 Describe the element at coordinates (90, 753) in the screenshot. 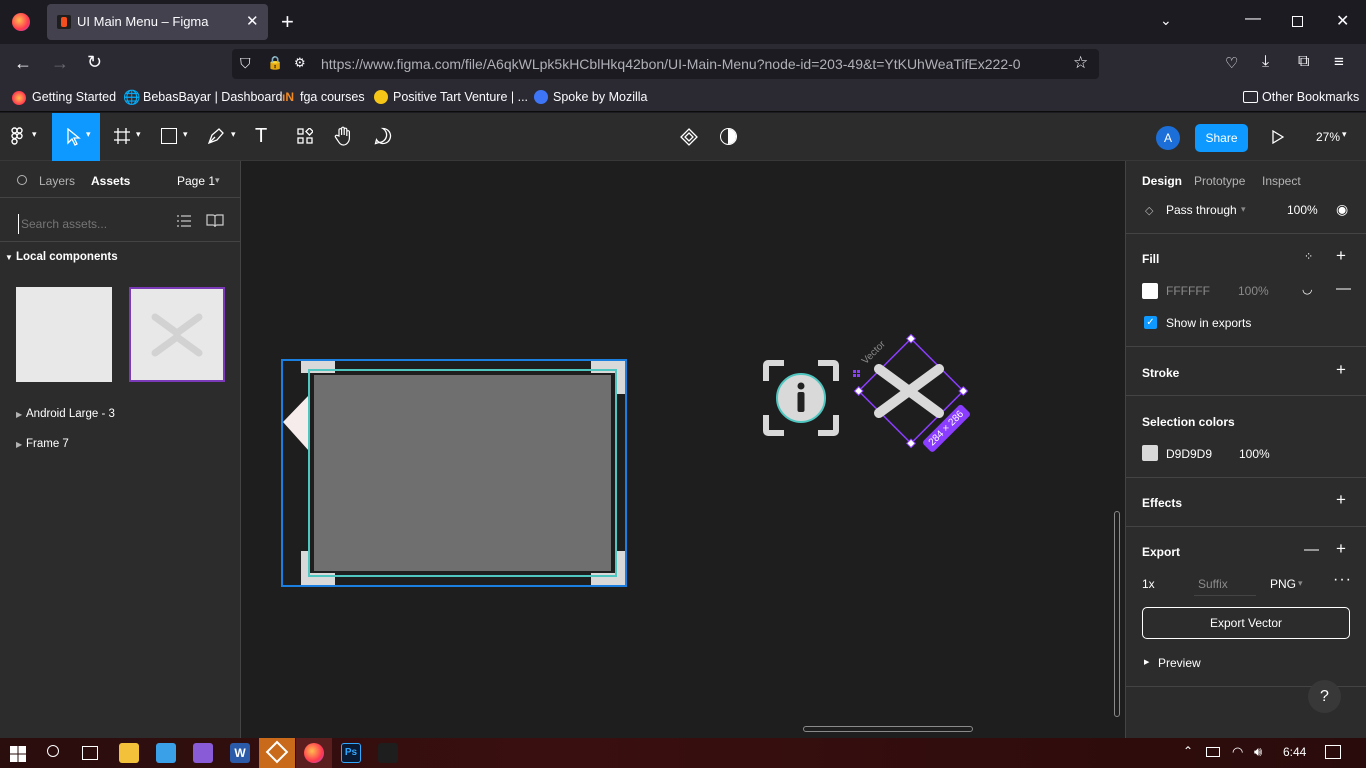

I see `task-view-icon` at that location.